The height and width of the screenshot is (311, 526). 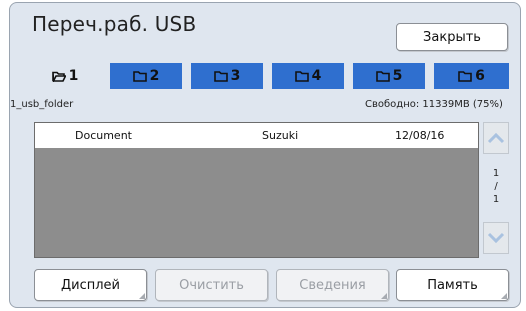 What do you see at coordinates (434, 104) in the screenshot?
I see `free-space-indicator: Свободно: 11339MB (75%)` at bounding box center [434, 104].